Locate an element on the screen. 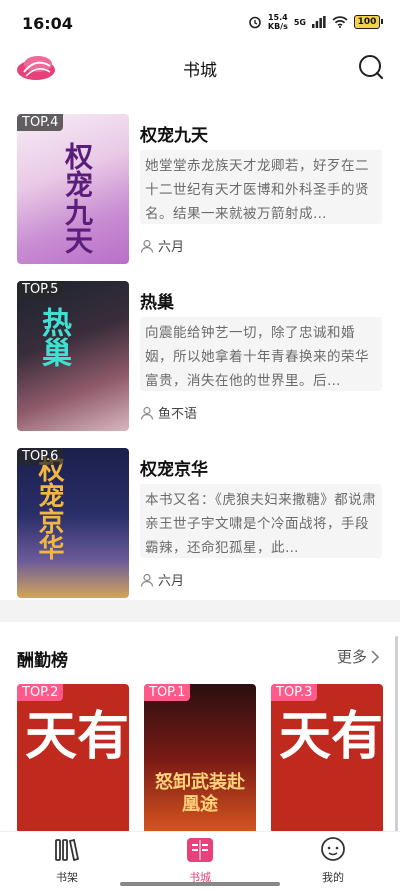  more-link: 更多 is located at coordinates (358, 656).